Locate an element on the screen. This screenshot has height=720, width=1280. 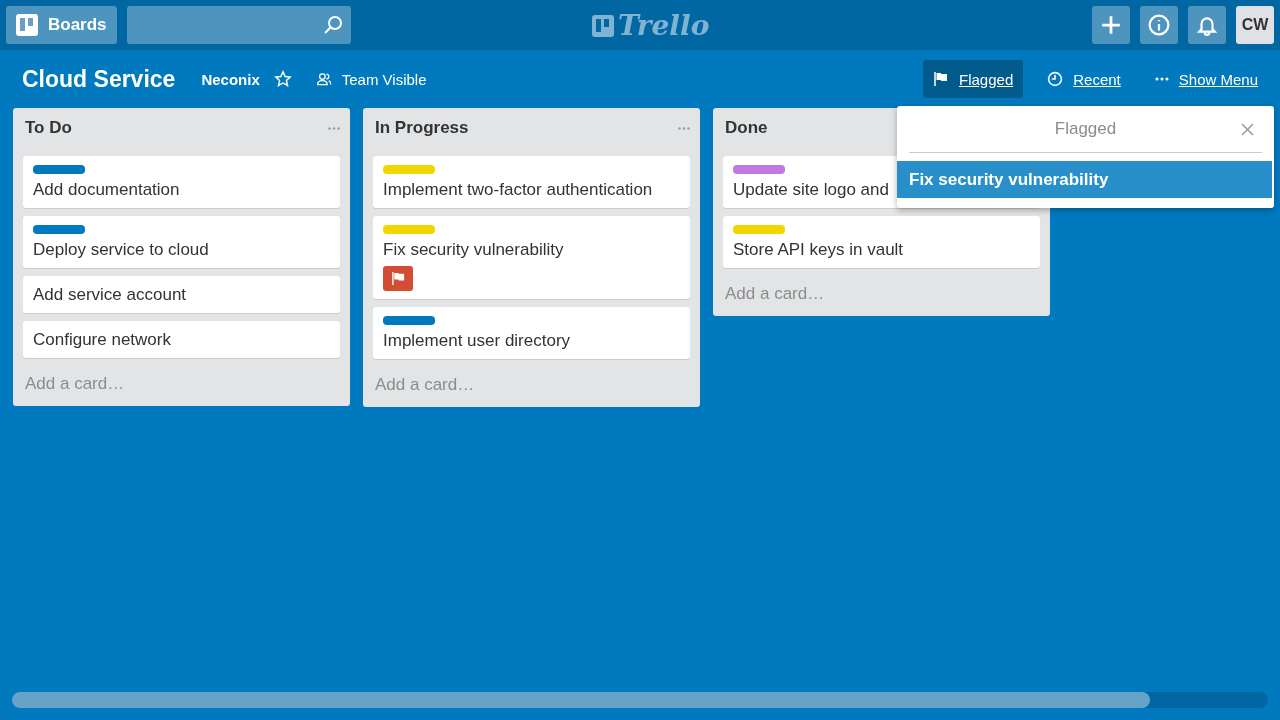
star-icon is located at coordinates (282, 79).